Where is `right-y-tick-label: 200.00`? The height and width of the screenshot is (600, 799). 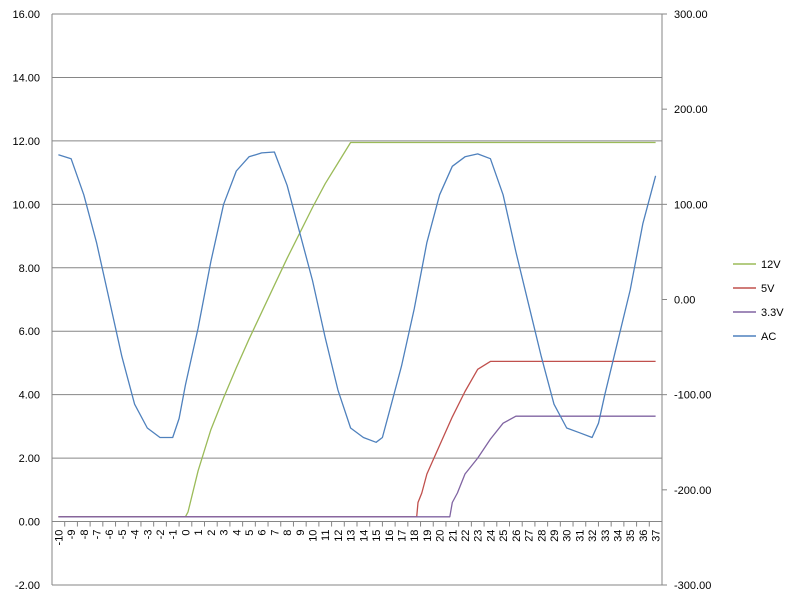 right-y-tick-label: 200.00 is located at coordinates (691, 110).